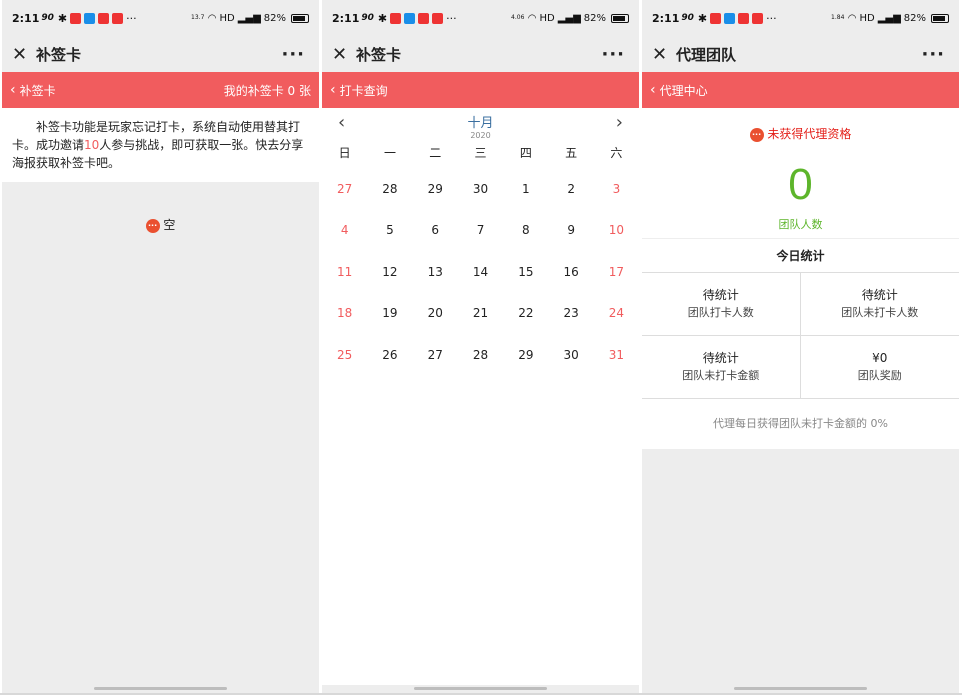 Image resolution: width=962 pixels, height=695 pixels. I want to click on wifi-icon: ◠, so click(212, 18).